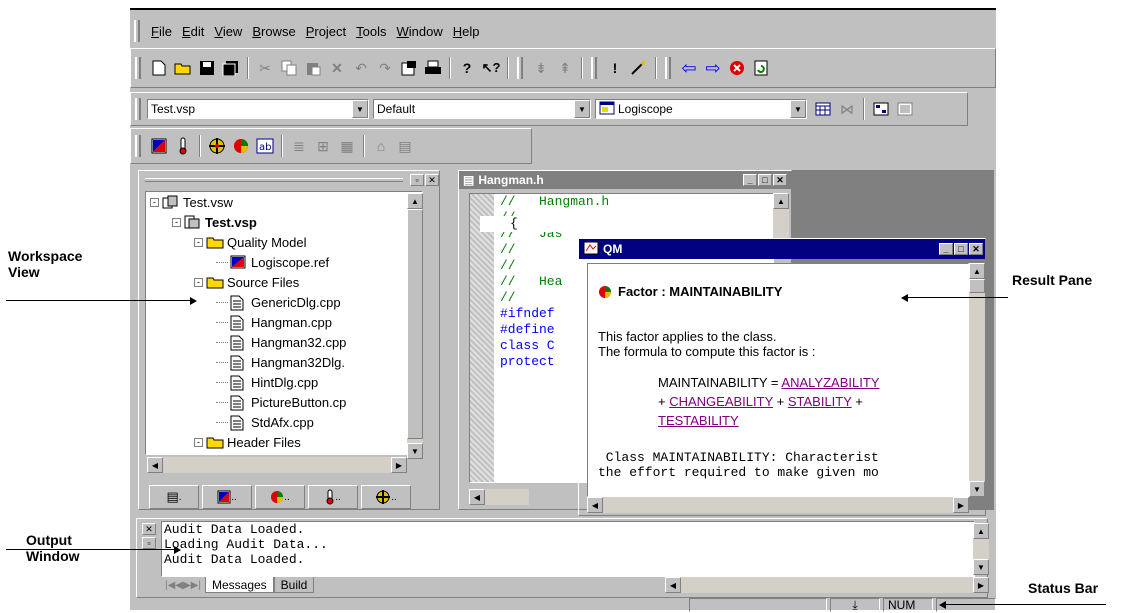 Image resolution: width=1125 pixels, height=613 pixels. I want to click on menu-help: Help, so click(466, 31).